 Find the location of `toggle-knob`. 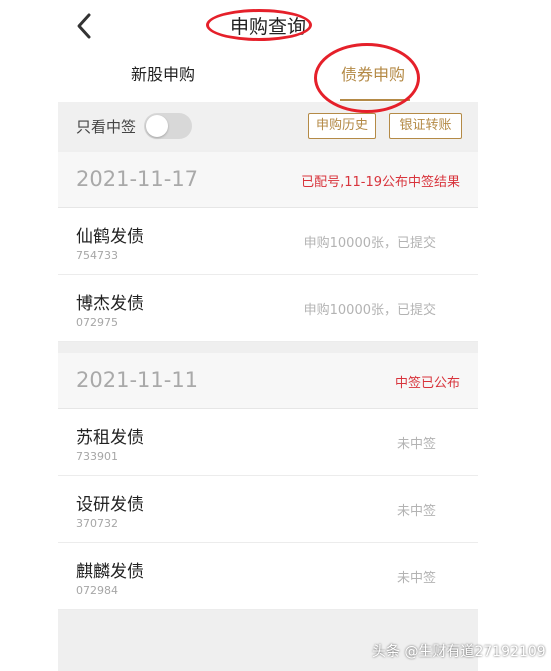

toggle-knob is located at coordinates (157, 126).